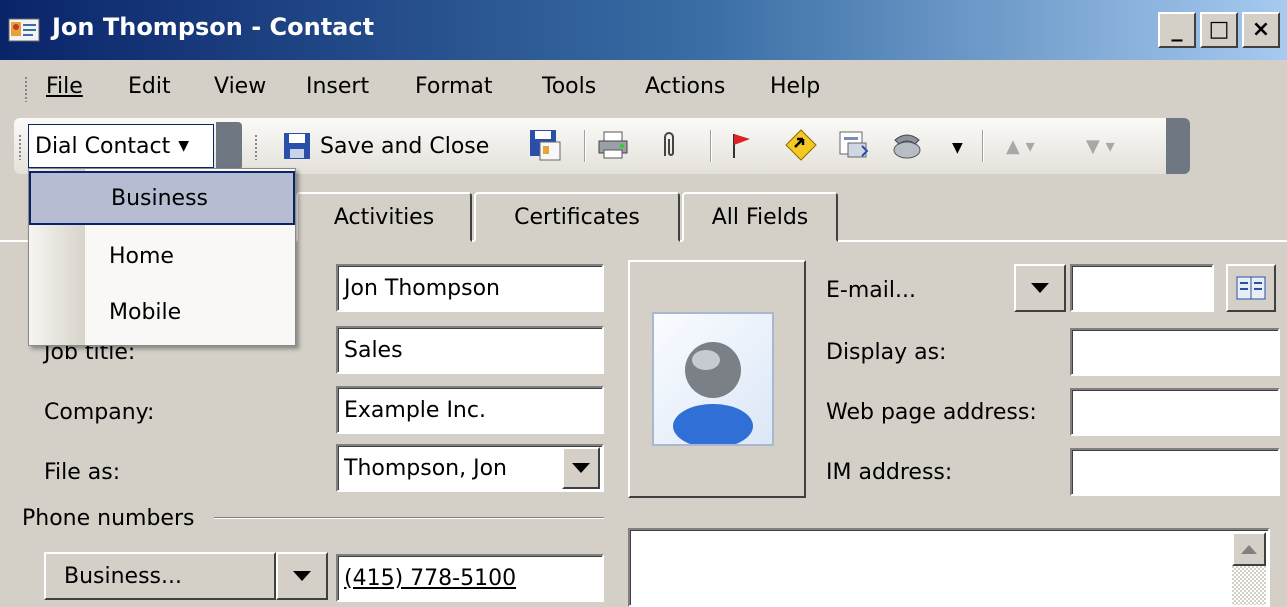 The height and width of the screenshot is (607, 1287). What do you see at coordinates (470, 288) in the screenshot?
I see `full-name-field: Jon Thompson` at bounding box center [470, 288].